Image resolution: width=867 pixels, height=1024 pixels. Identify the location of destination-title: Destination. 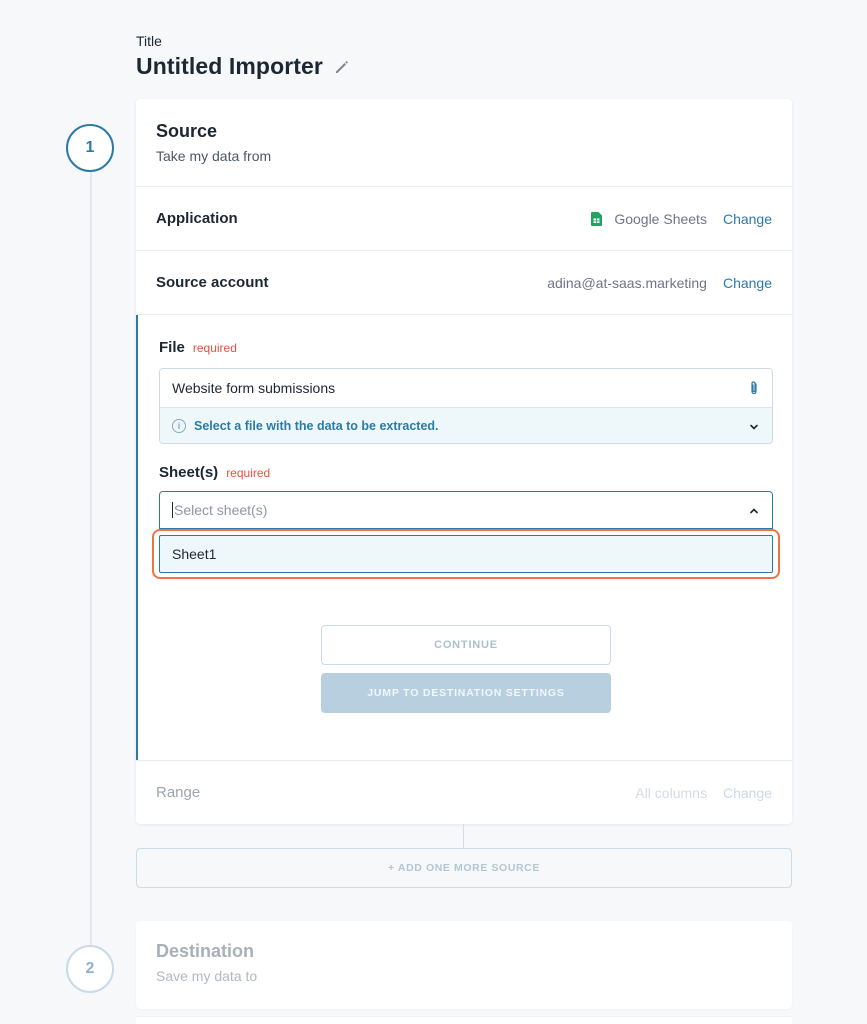
(205, 951).